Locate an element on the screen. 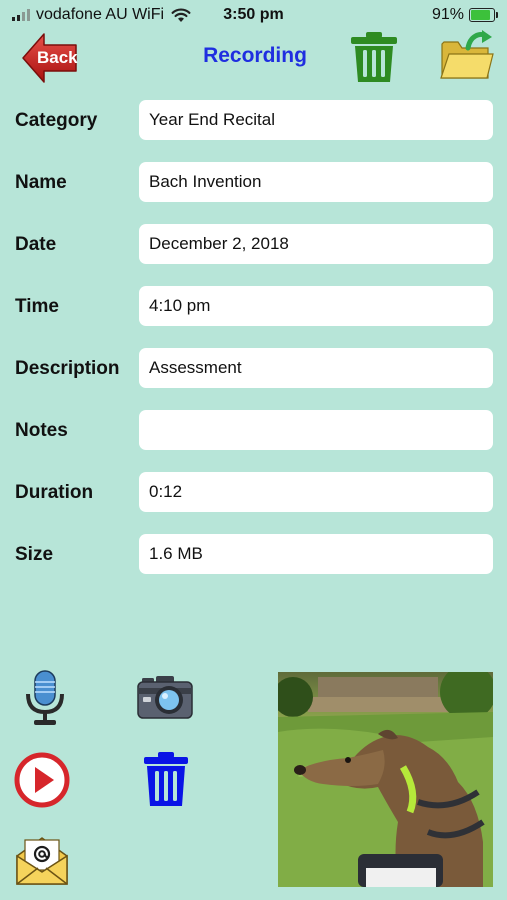 This screenshot has width=507, height=900. time-label: Time is located at coordinates (37, 306).